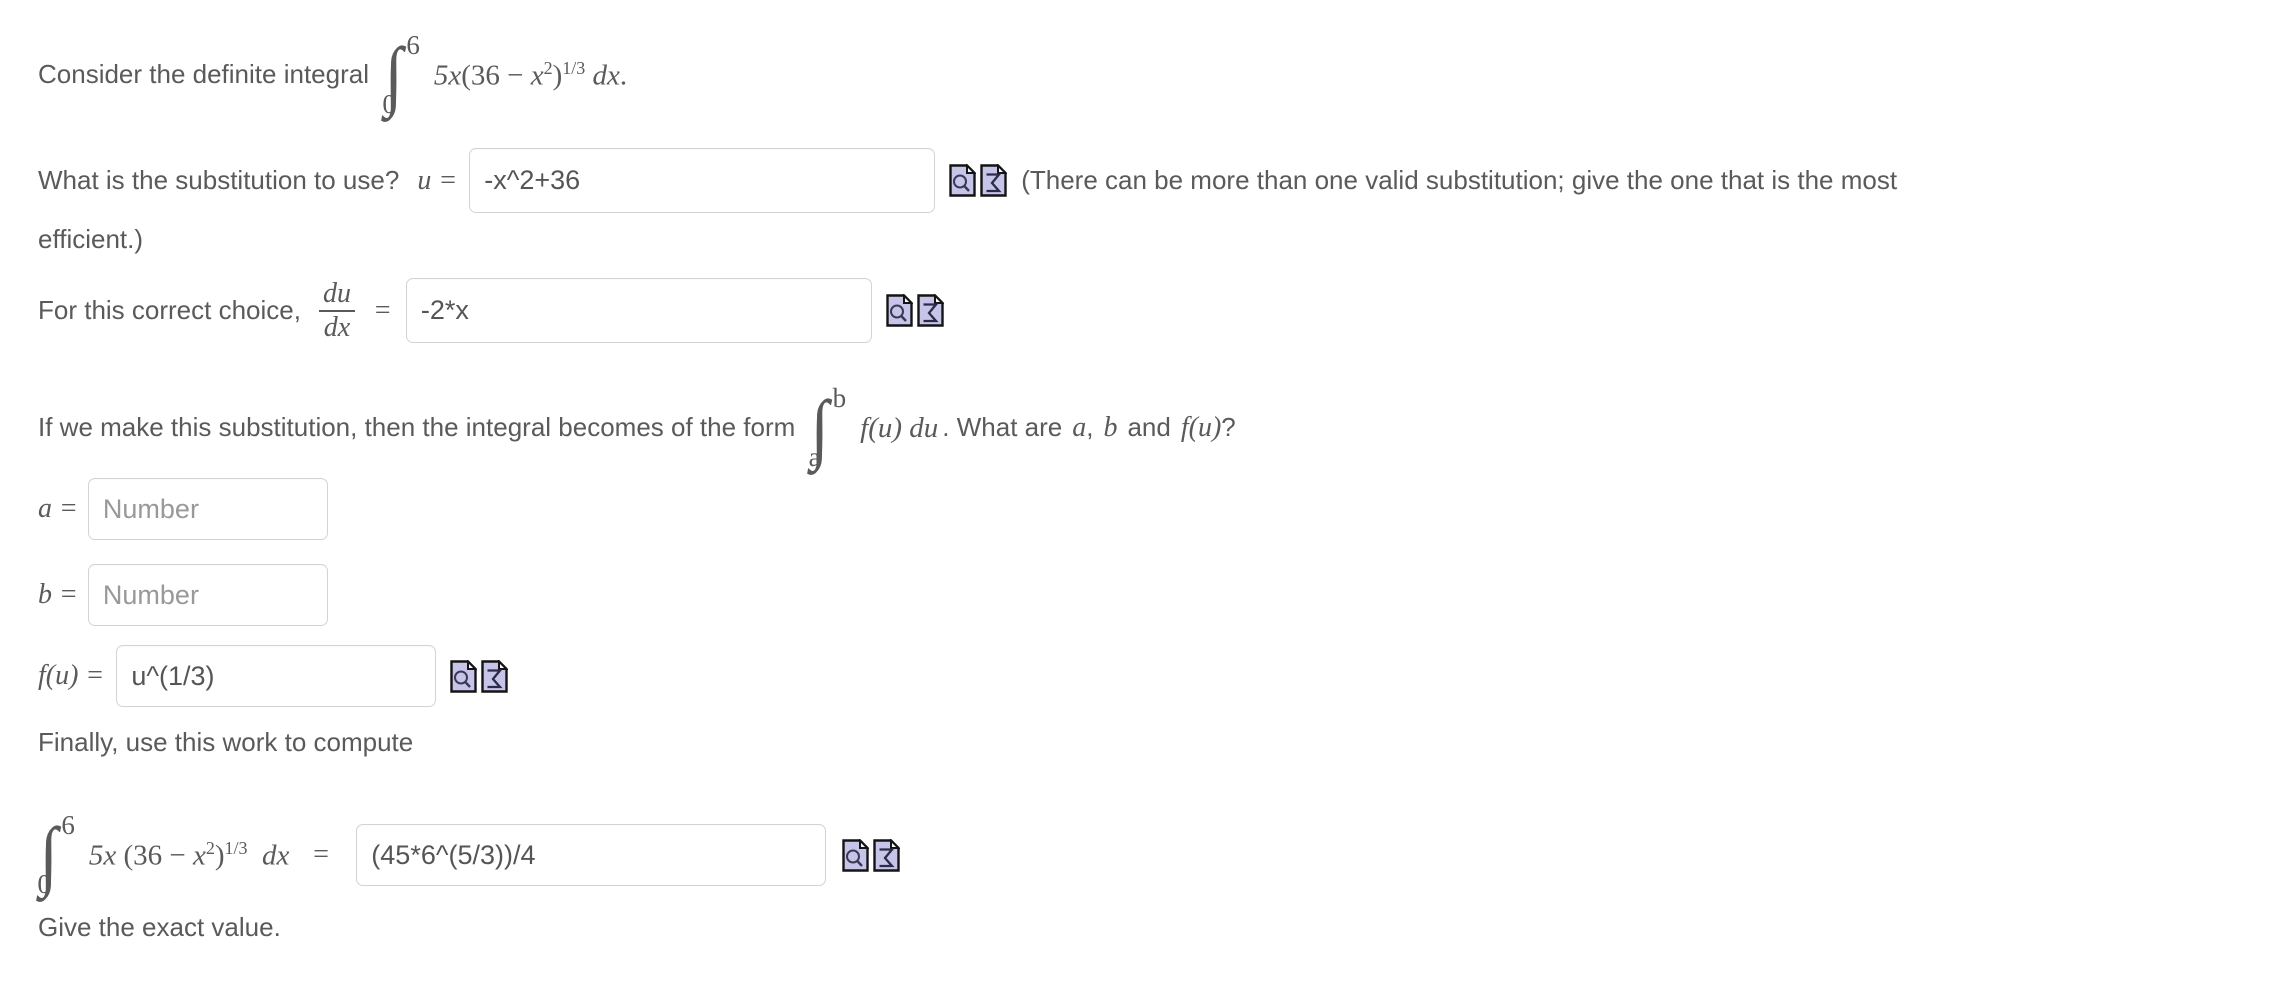  I want to click on integral-integrand: 5x(36 − x2)1/3 dx., so click(530, 75).